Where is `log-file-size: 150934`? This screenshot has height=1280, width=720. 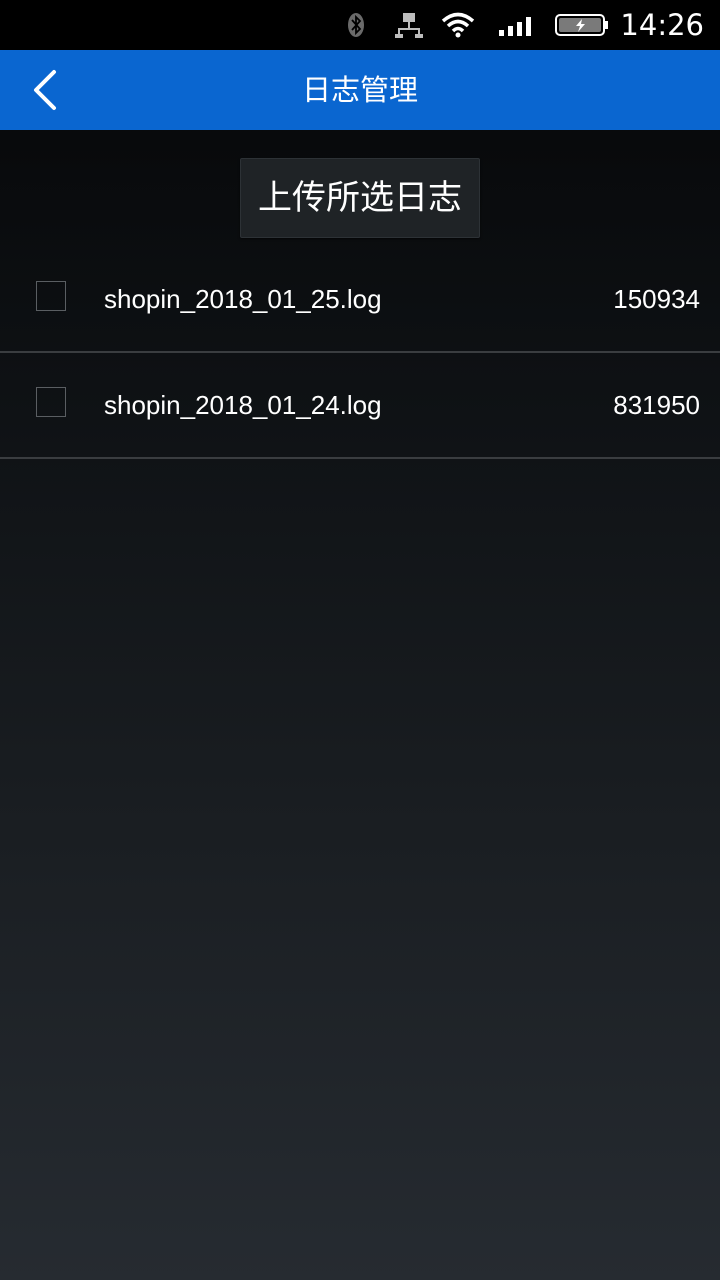
log-file-size: 150934 is located at coordinates (656, 299).